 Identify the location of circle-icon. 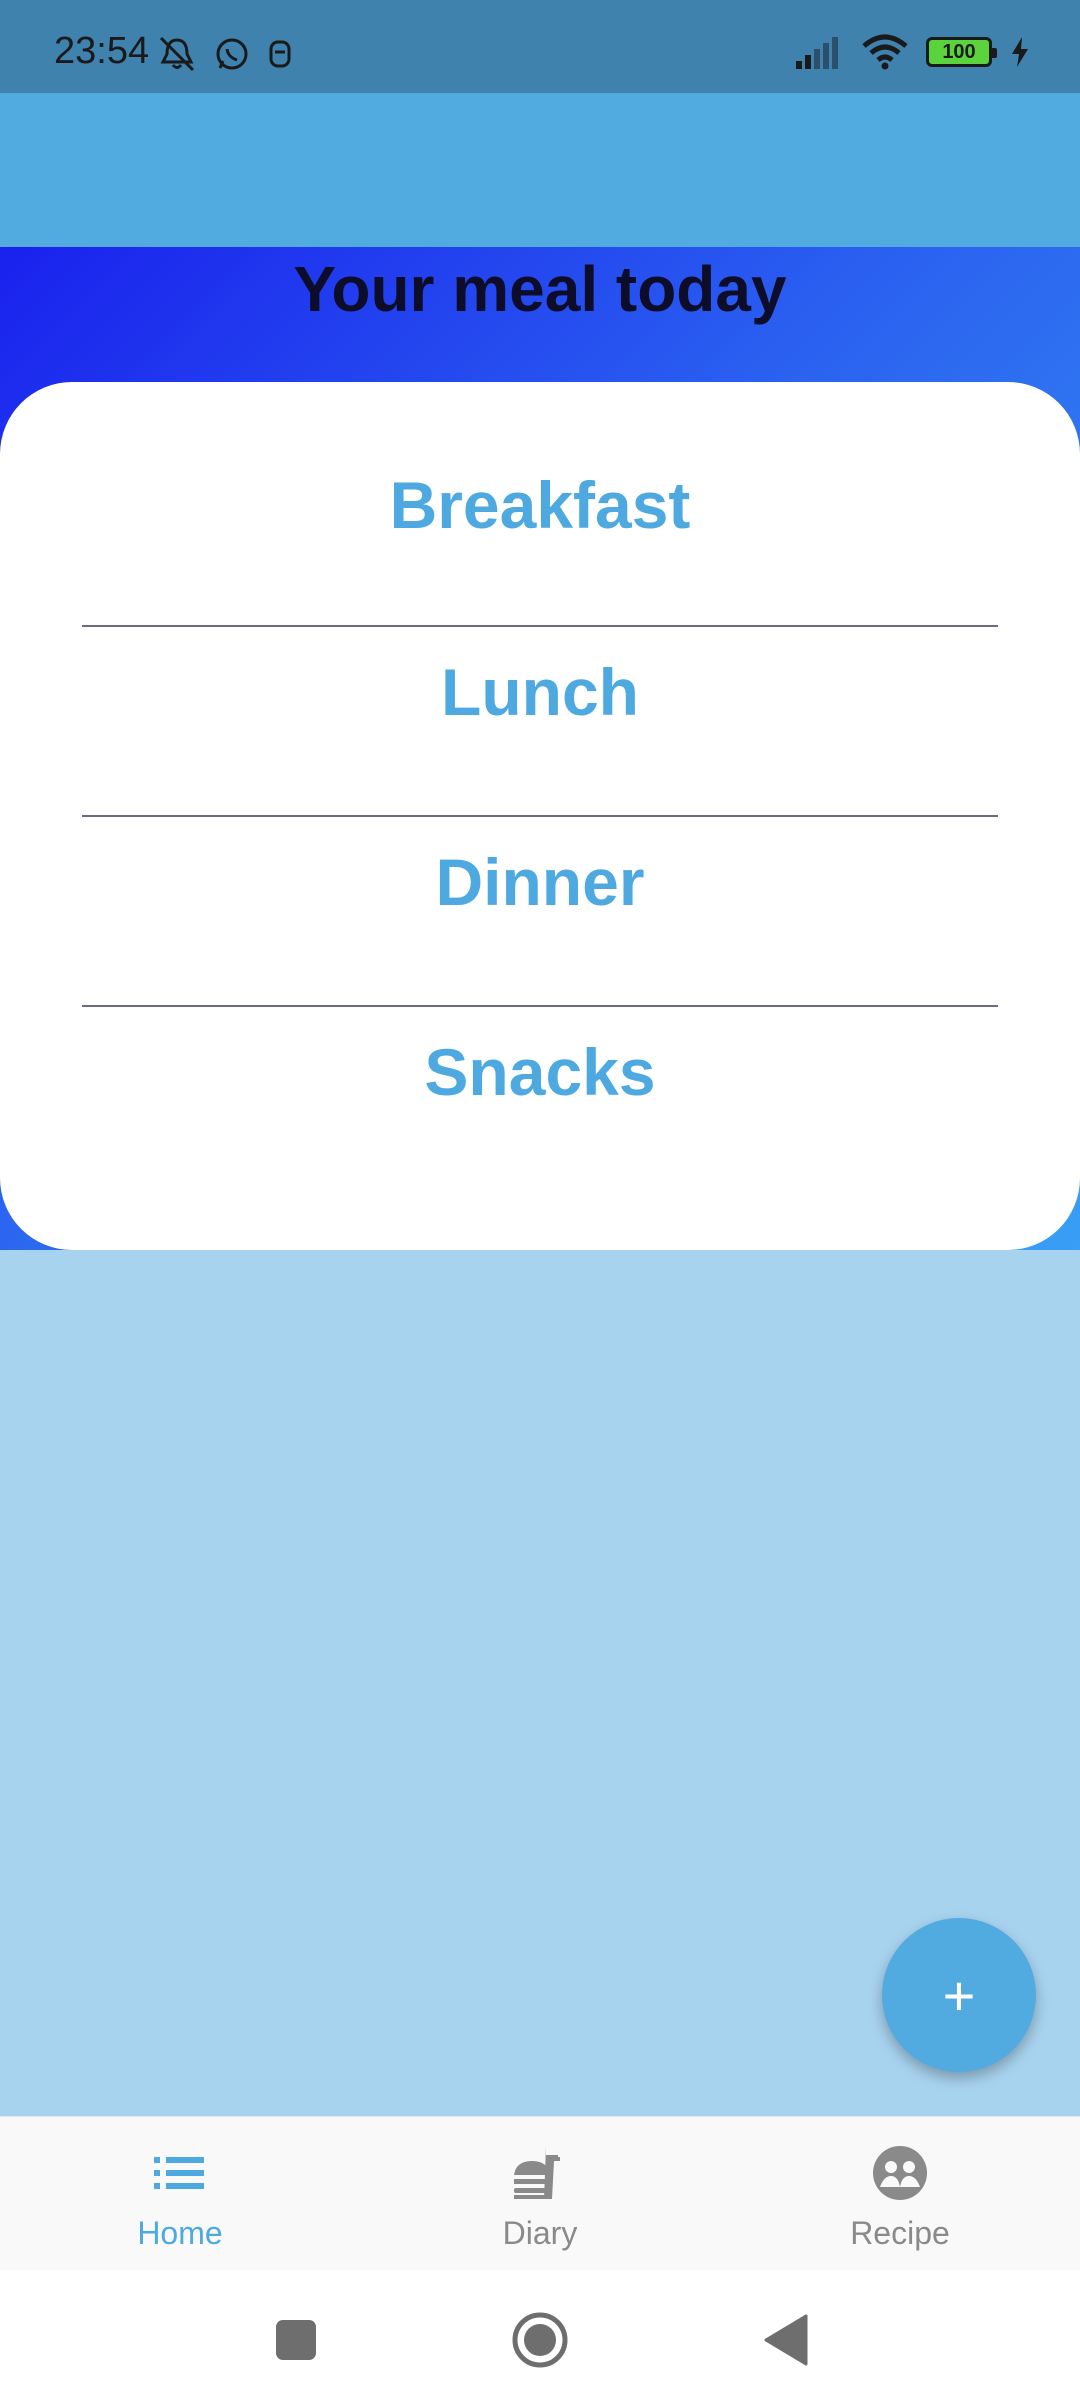
(540, 2340).